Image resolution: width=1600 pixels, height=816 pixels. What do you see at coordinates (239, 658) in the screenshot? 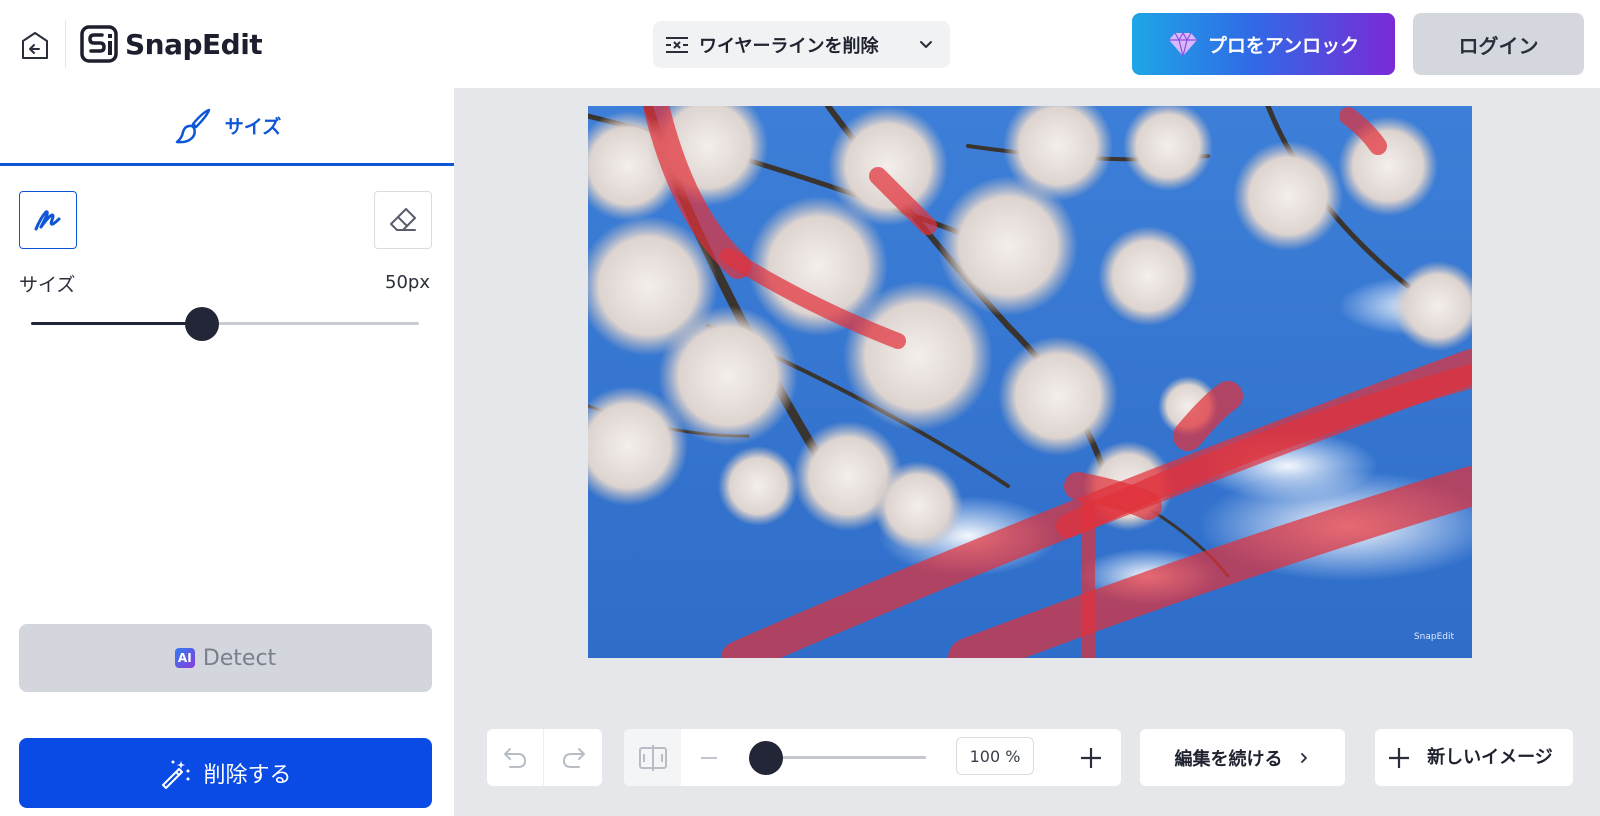
I see `detect-label: Detect` at bounding box center [239, 658].